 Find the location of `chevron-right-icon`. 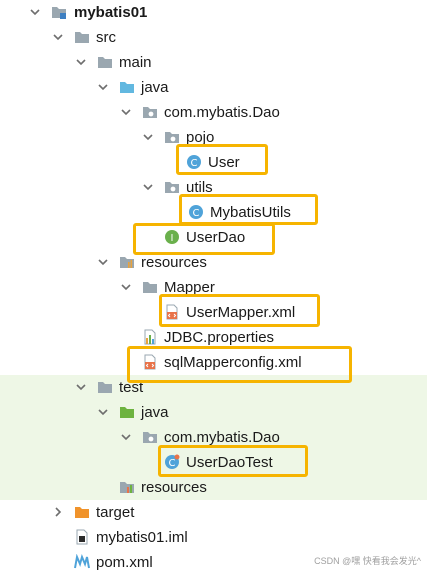

chevron-right-icon is located at coordinates (58, 512).